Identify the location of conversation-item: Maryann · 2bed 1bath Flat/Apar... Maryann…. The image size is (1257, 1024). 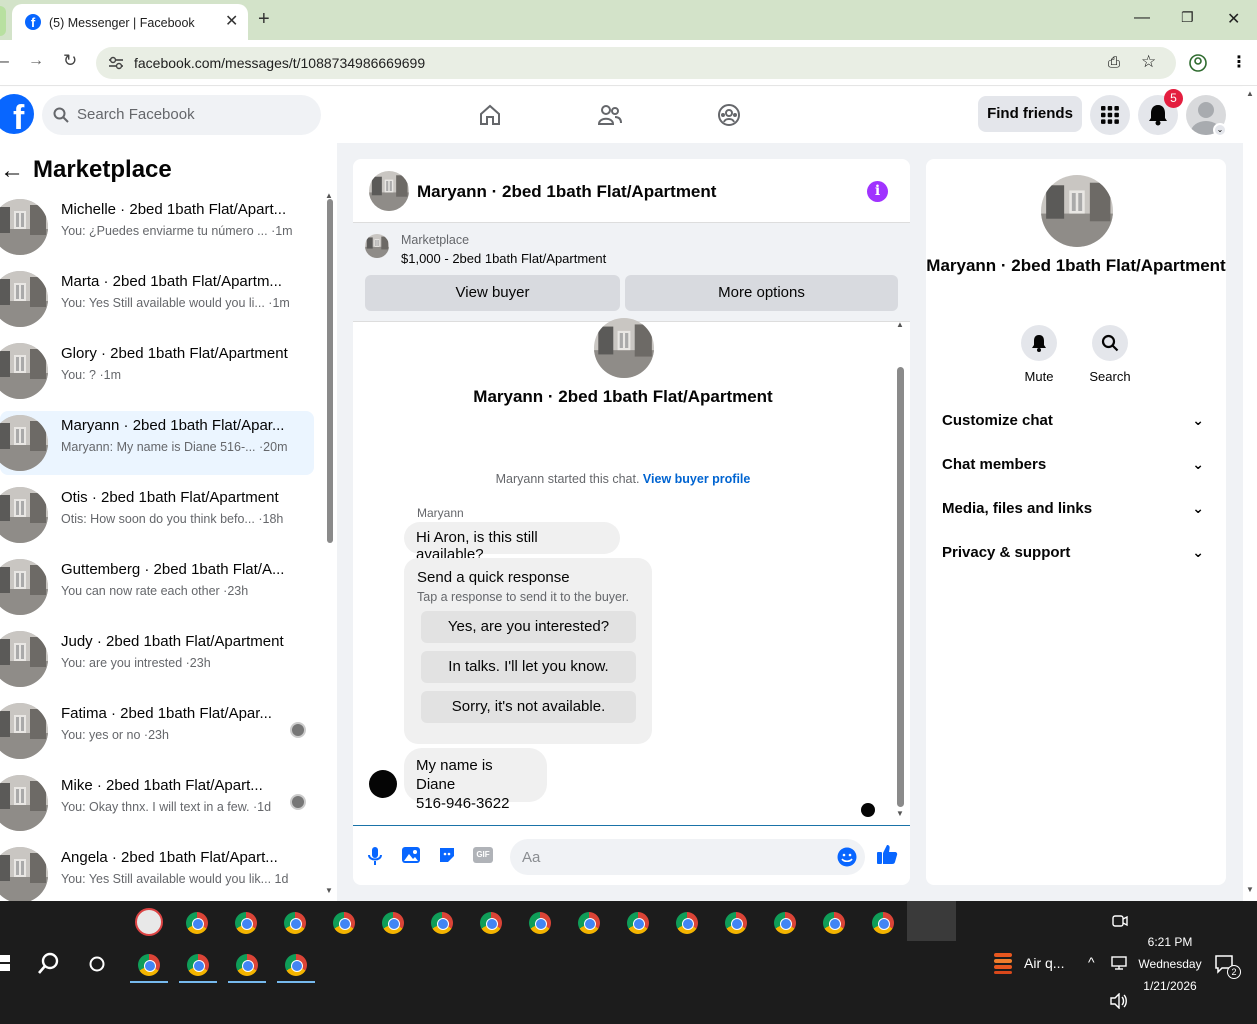
(157, 443).